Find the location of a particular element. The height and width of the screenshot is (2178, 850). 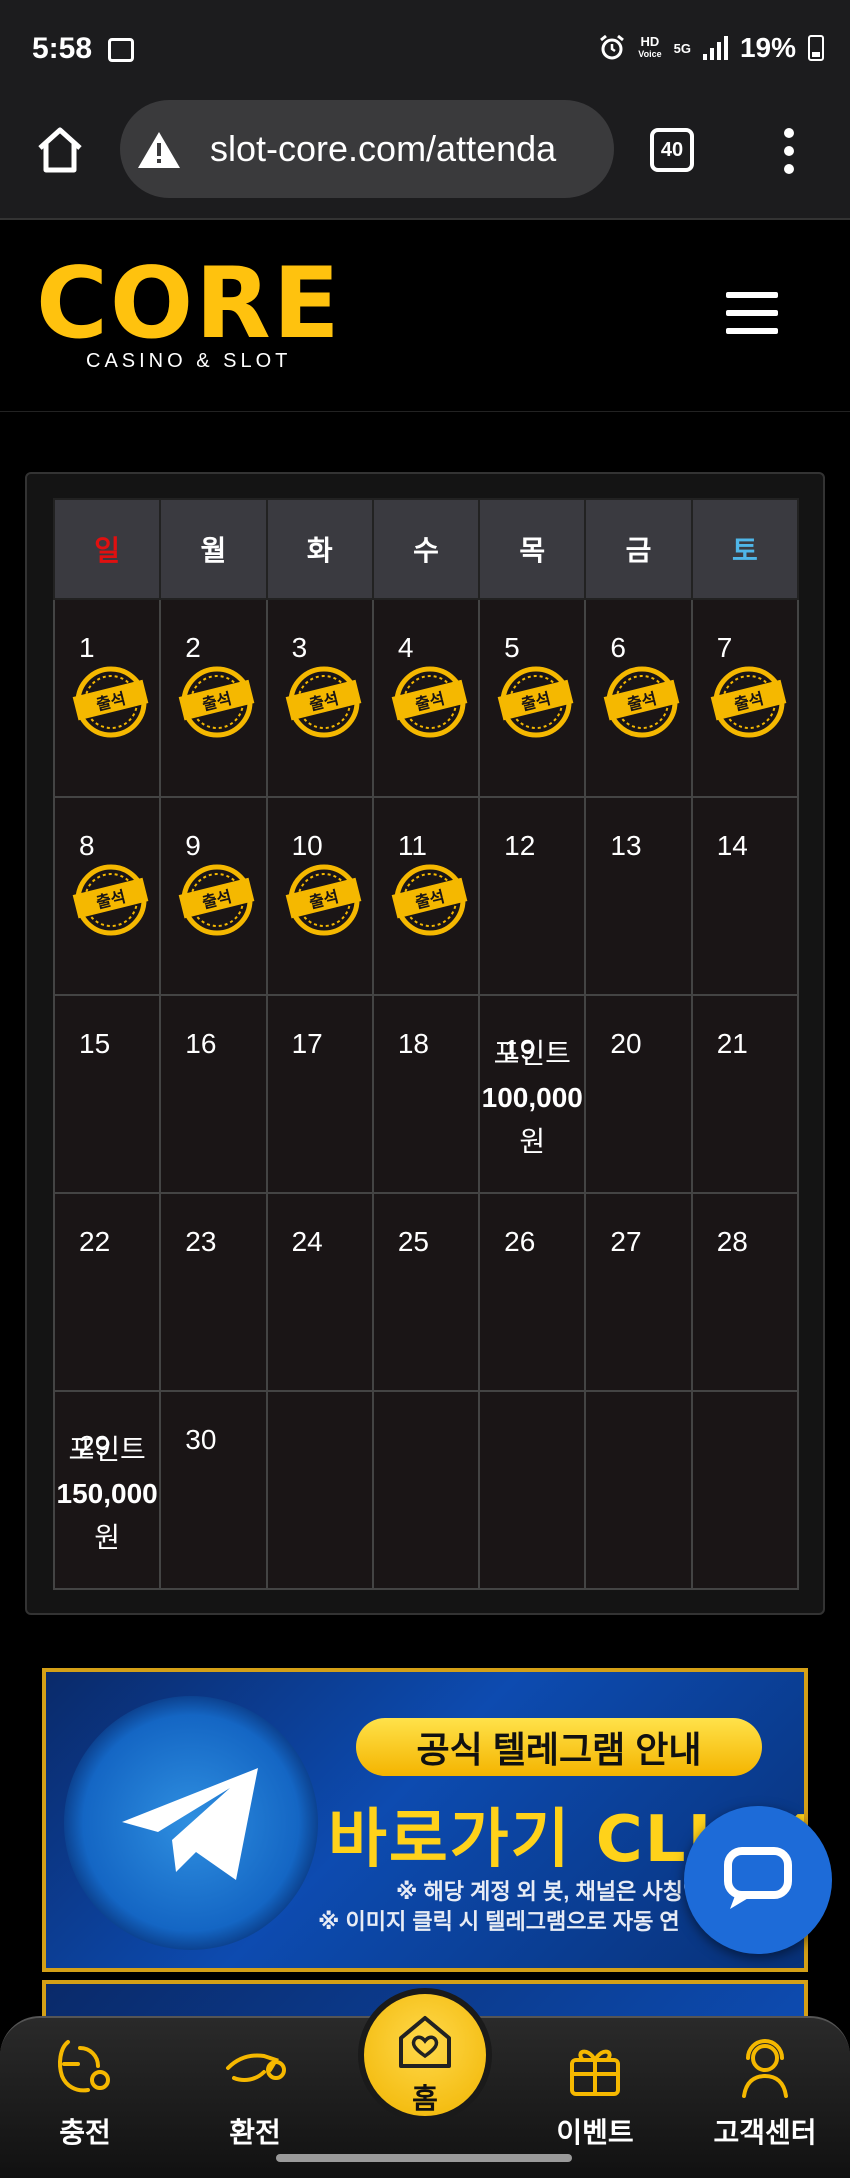

point-reward: 19 포인트 100,000 원 is located at coordinates (532, 1098).